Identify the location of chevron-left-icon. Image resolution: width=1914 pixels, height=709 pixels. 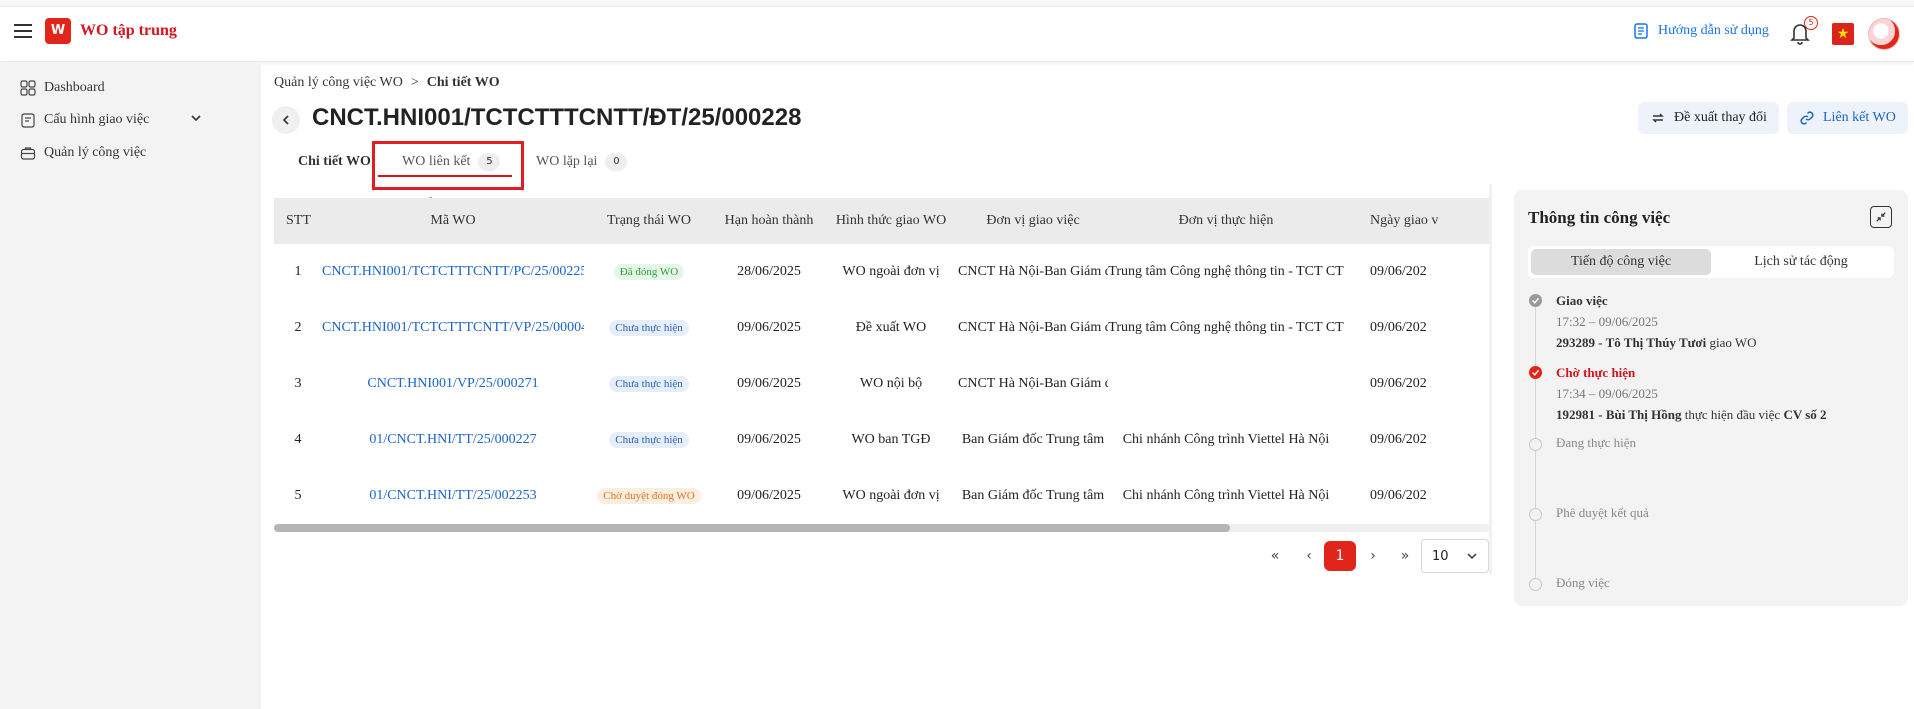
(285, 120).